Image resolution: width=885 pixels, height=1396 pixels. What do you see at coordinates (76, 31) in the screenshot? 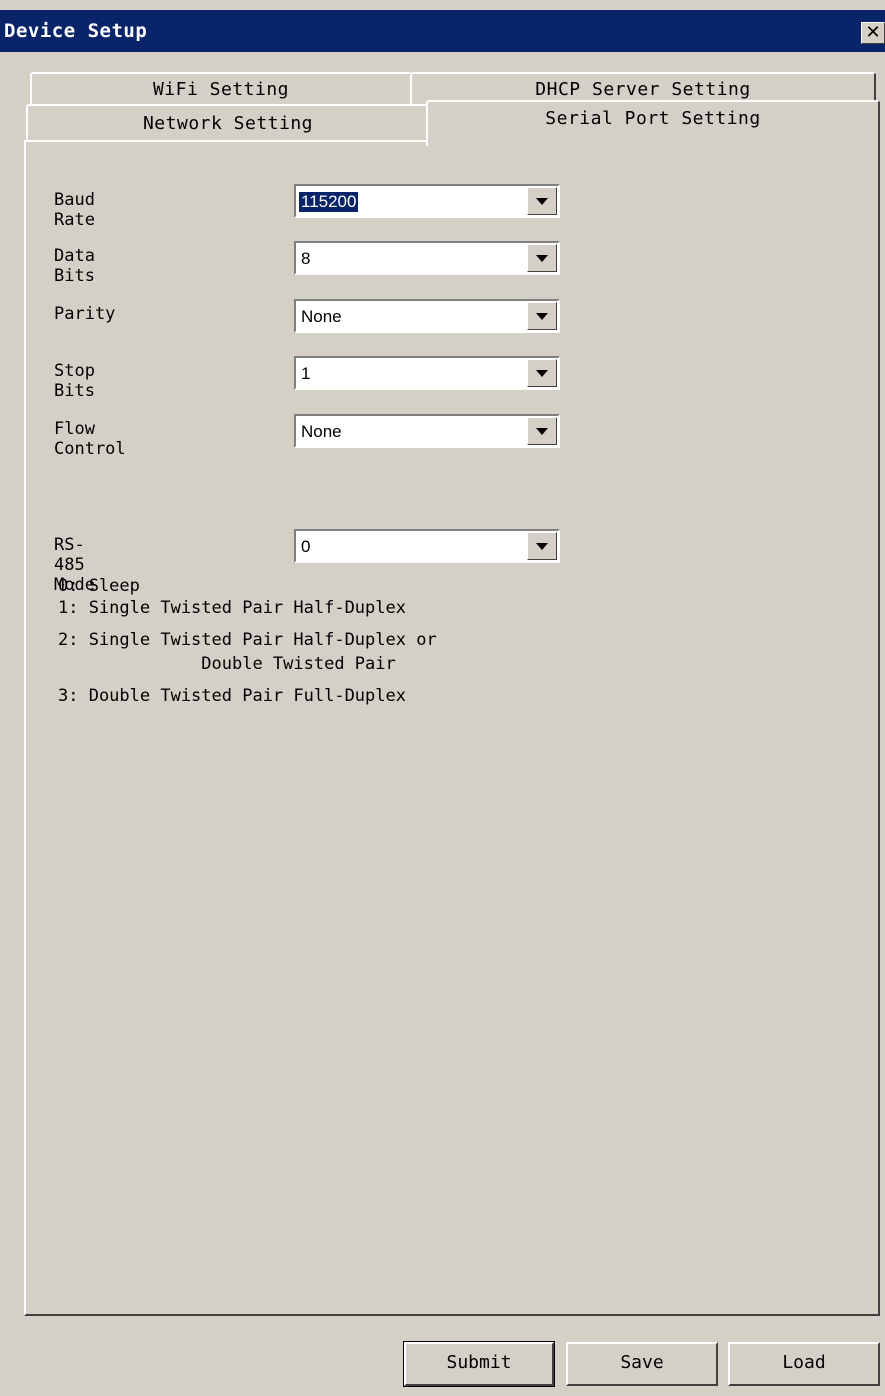
I see `window-title: Device Setup` at bounding box center [76, 31].